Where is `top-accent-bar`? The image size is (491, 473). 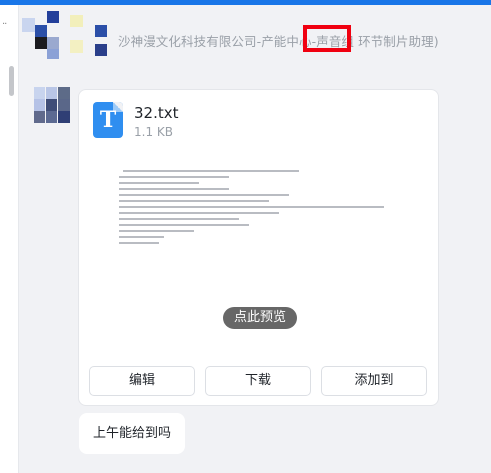
top-accent-bar is located at coordinates (245, 2).